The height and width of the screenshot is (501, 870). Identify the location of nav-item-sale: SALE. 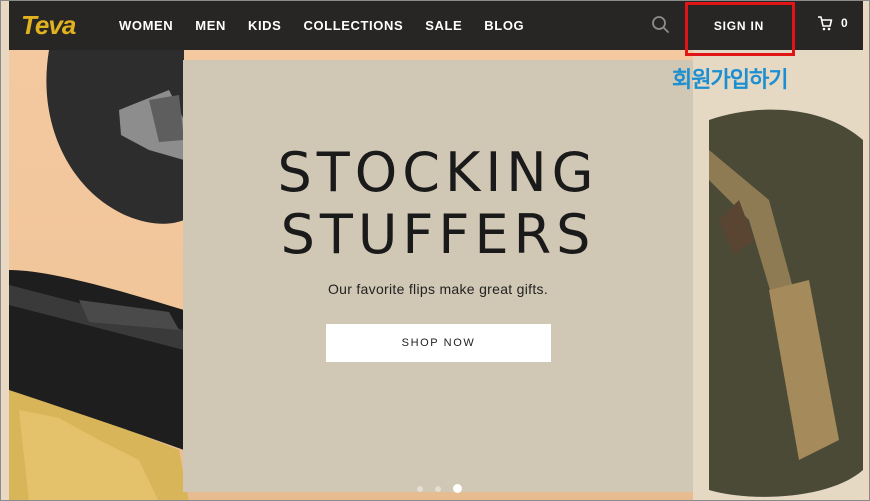
(443, 25).